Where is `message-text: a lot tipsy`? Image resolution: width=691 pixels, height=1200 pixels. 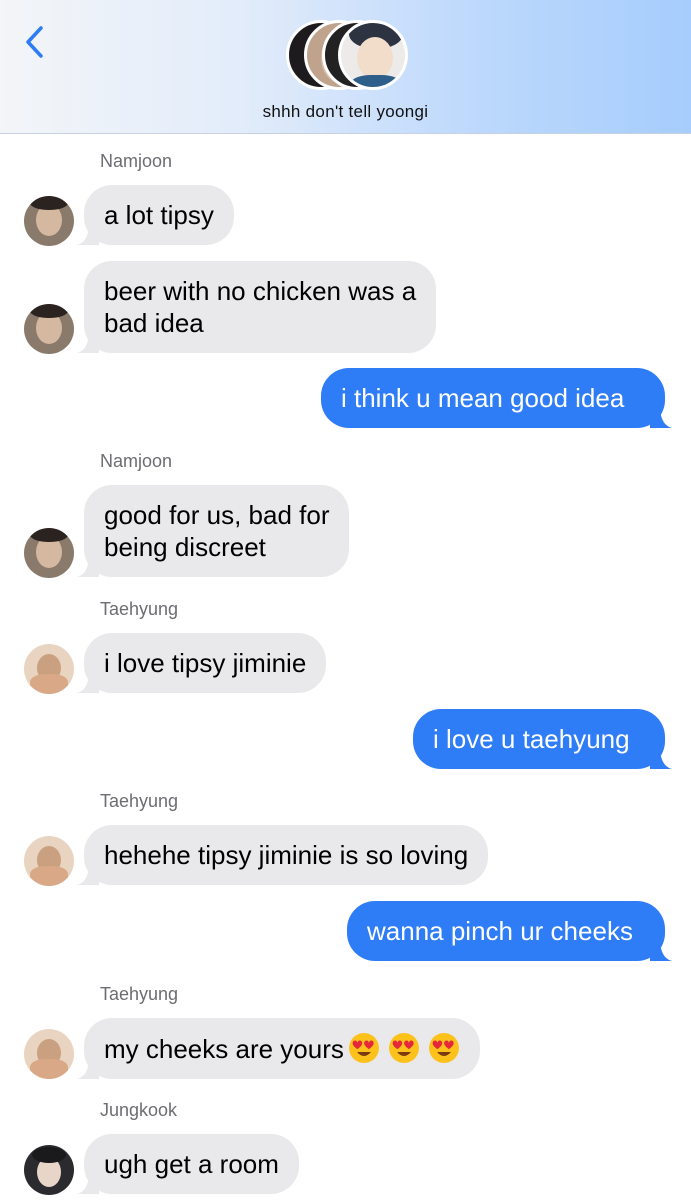
message-text: a lot tipsy is located at coordinates (159, 215).